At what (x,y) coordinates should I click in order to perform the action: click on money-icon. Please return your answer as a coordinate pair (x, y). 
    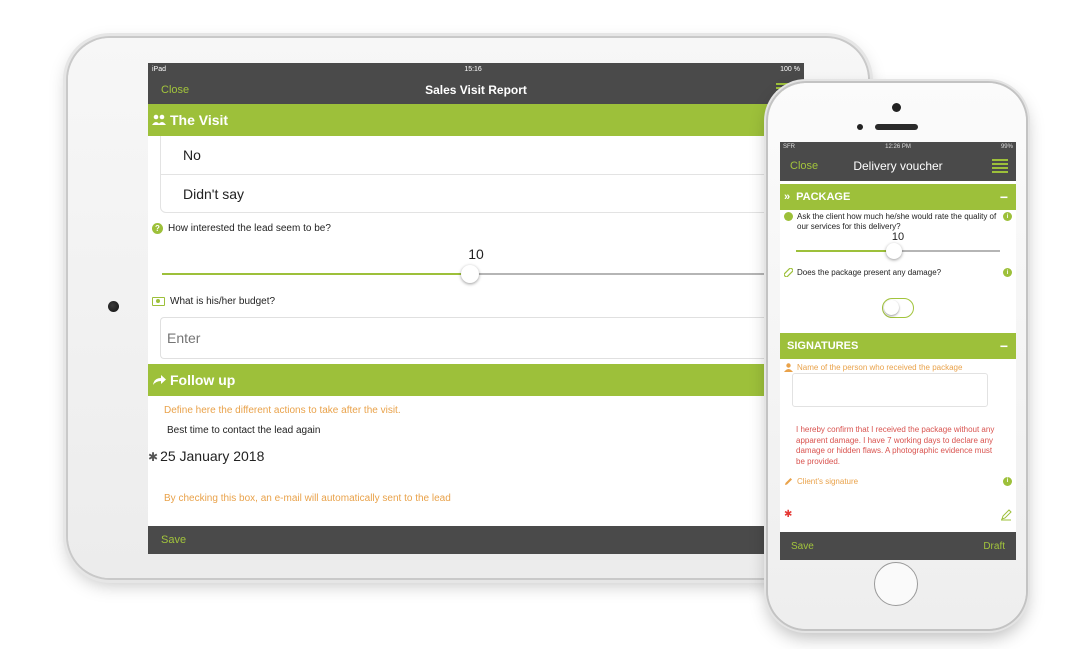
    Looking at the image, I should click on (158, 301).